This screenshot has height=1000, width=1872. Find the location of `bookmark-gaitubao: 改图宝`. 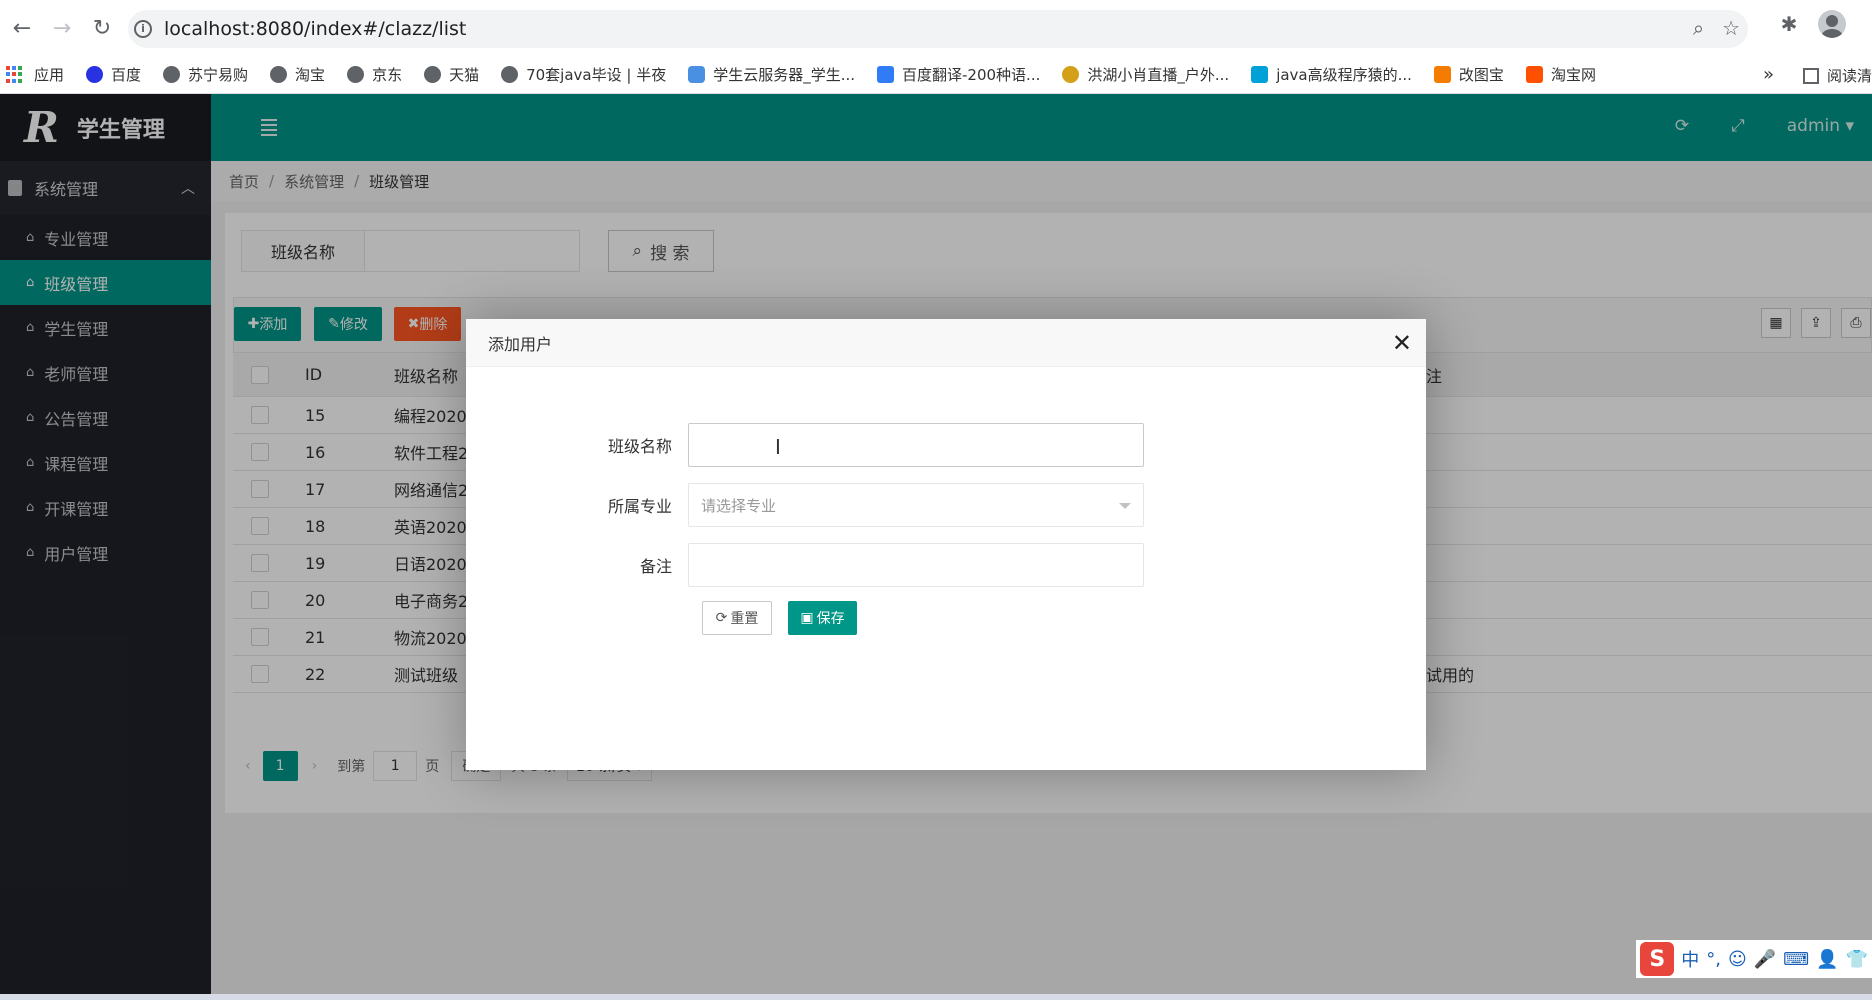

bookmark-gaitubao: 改图宝 is located at coordinates (1468, 74).